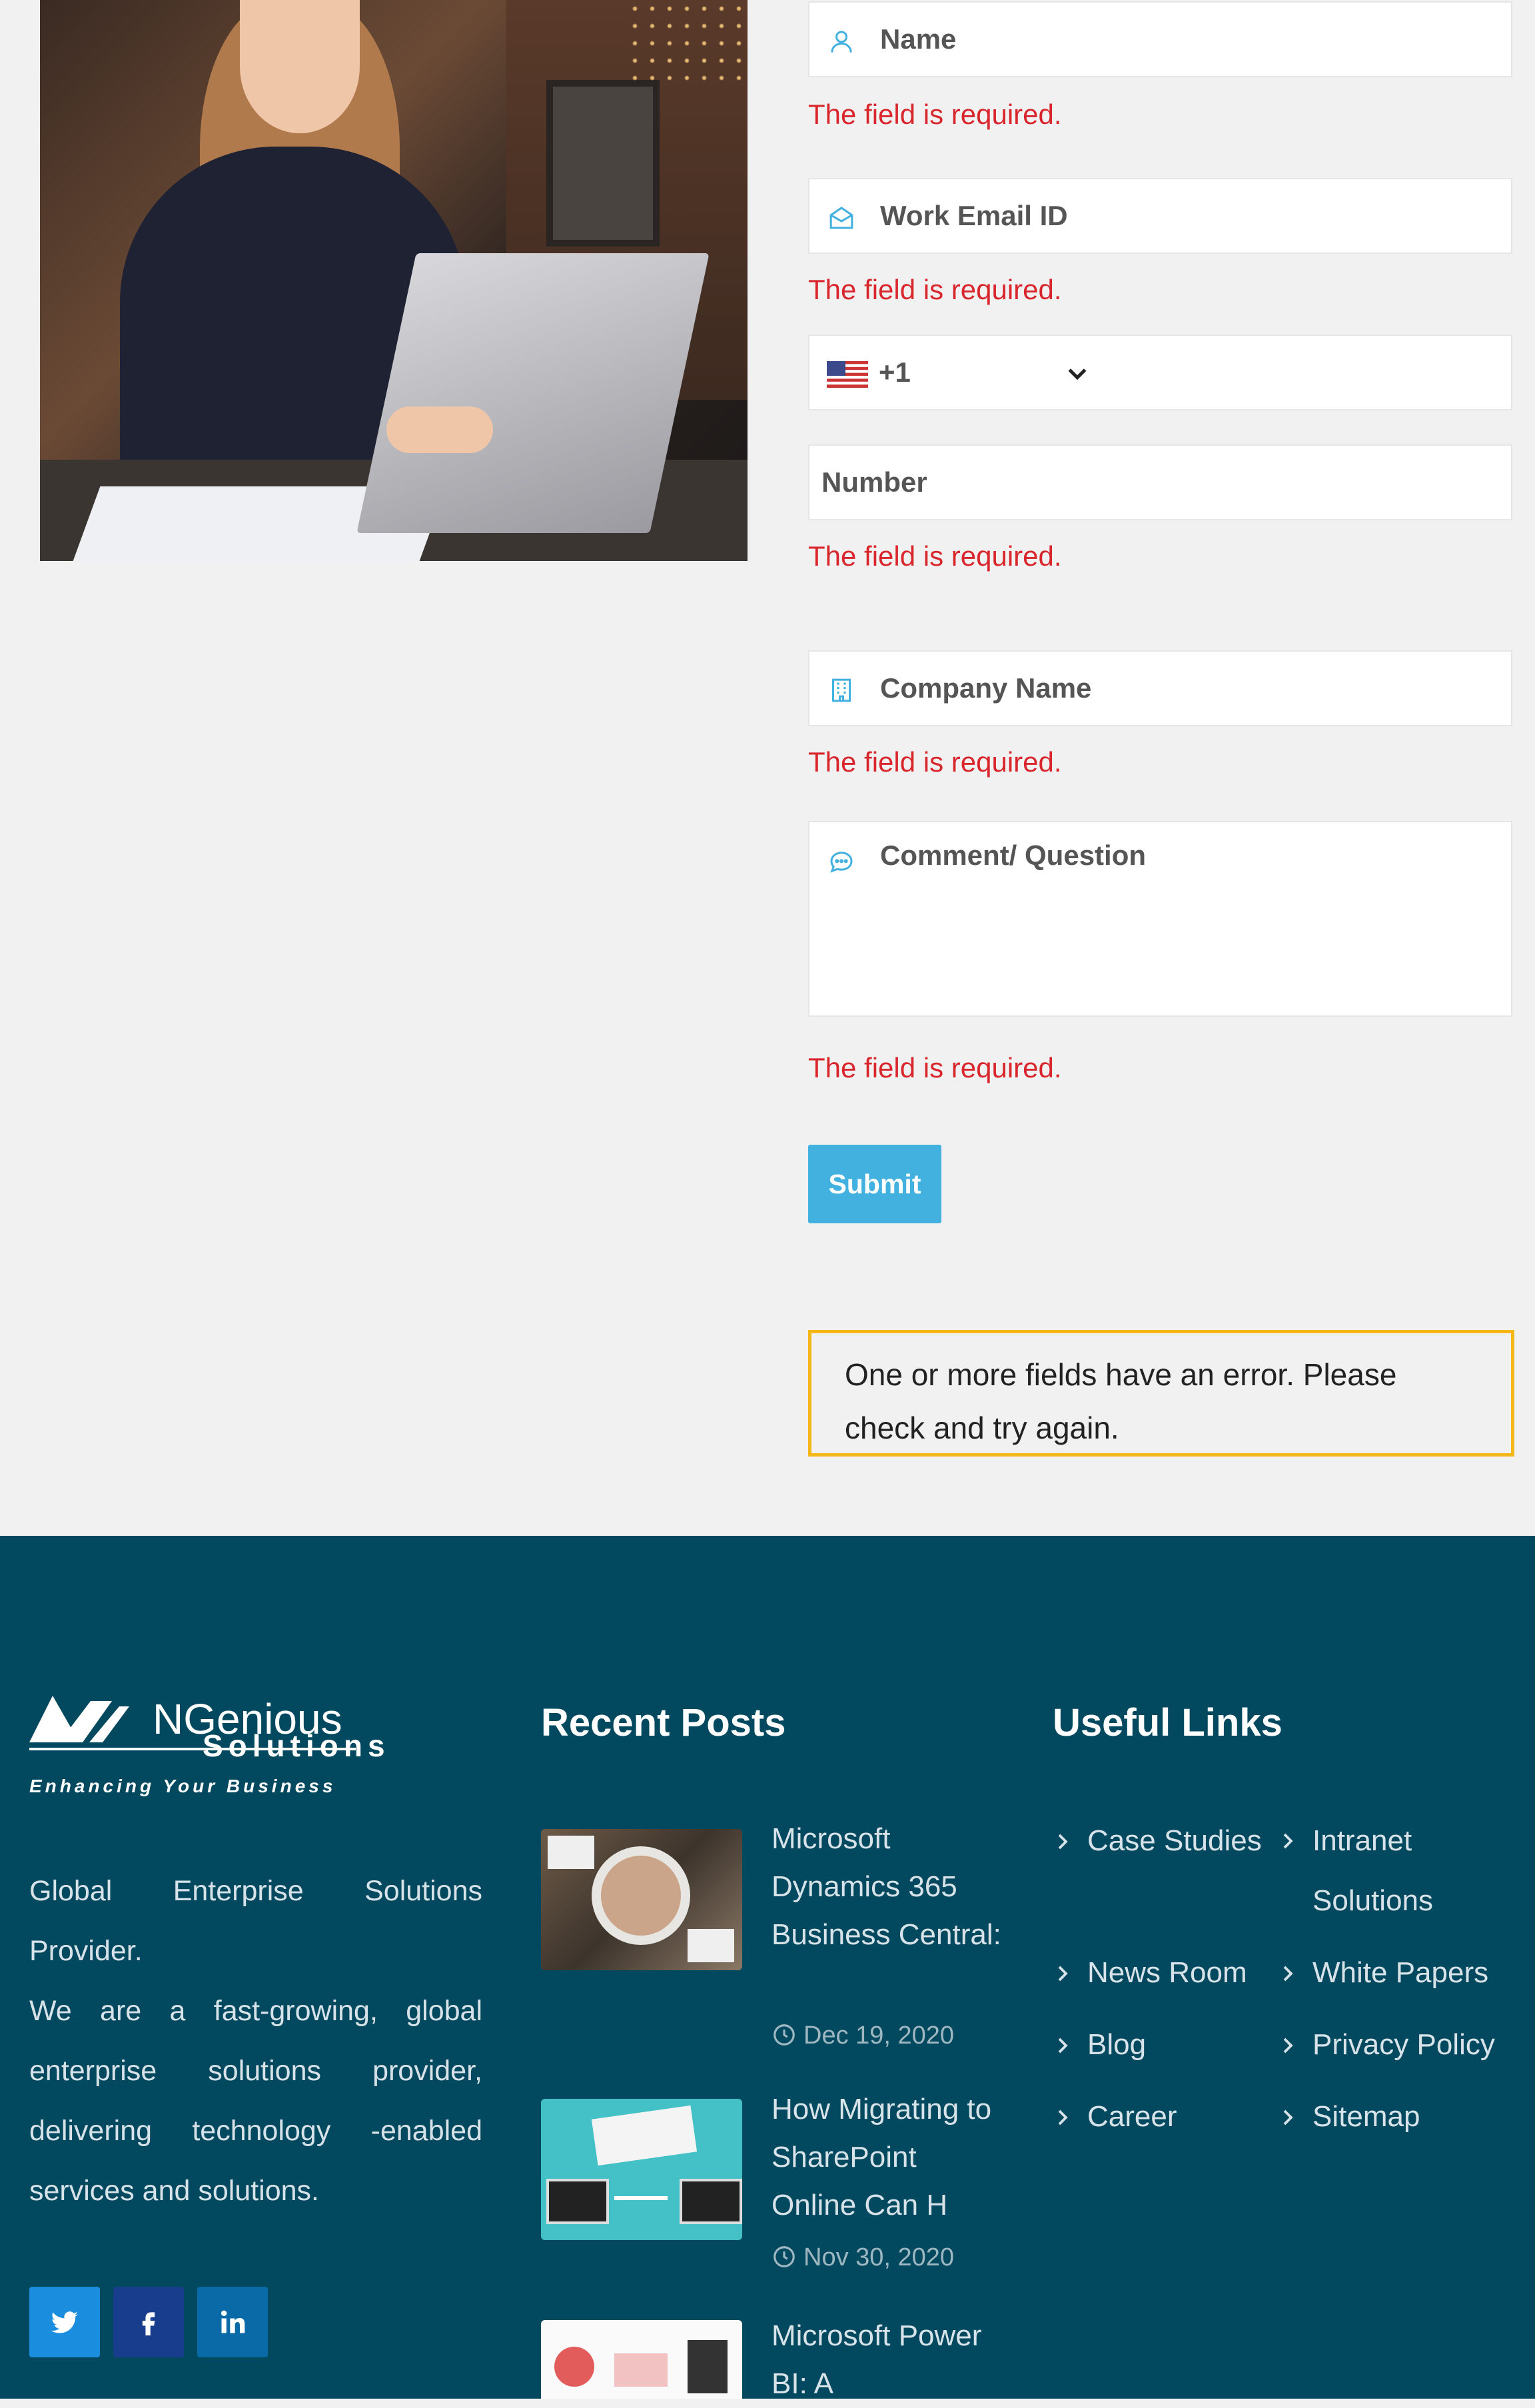 The image size is (1535, 2408). Describe the element at coordinates (1403, 2044) in the screenshot. I see `link-label: Privacy Policy` at that location.